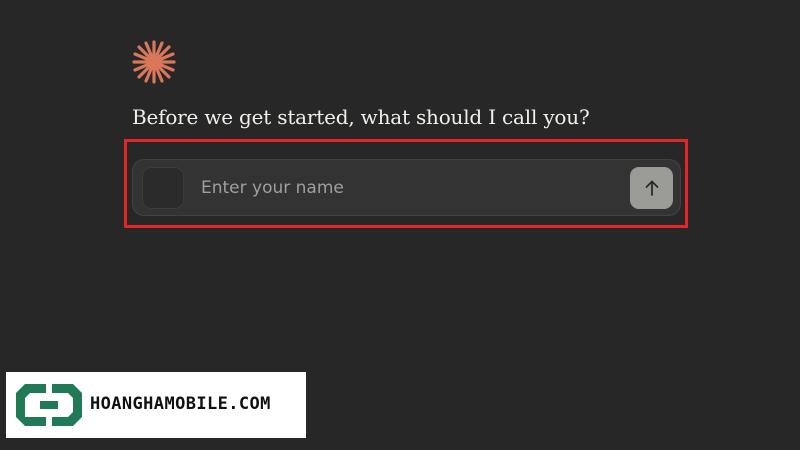  What do you see at coordinates (180, 404) in the screenshot?
I see `watermark-text: HOANGHAMOBILE.COM` at bounding box center [180, 404].